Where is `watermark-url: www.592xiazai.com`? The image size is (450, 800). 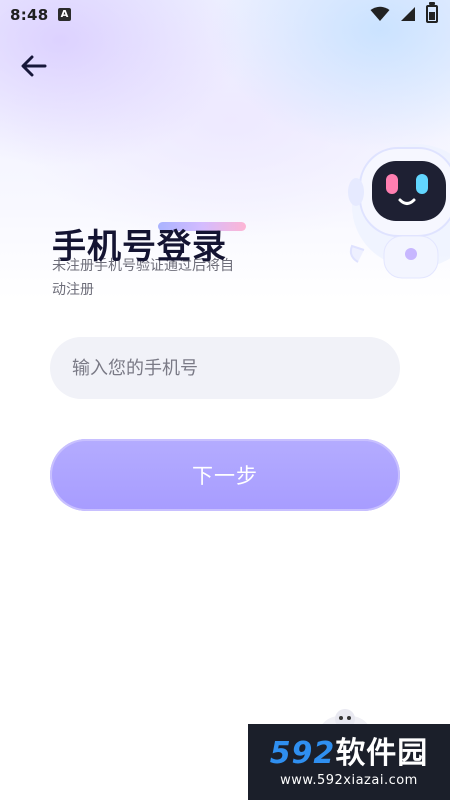 watermark-url: www.592xiazai.com is located at coordinates (349, 780).